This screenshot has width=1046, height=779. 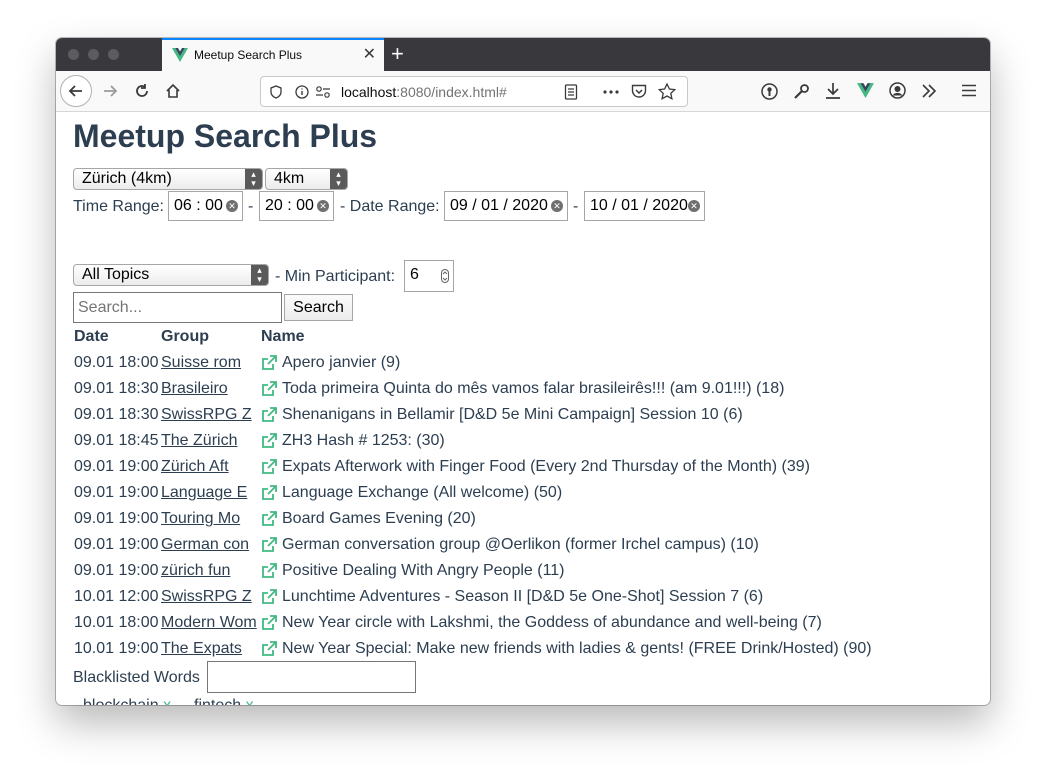 I want to click on date-from-value: 09 / 01 / 2020, so click(x=499, y=205).